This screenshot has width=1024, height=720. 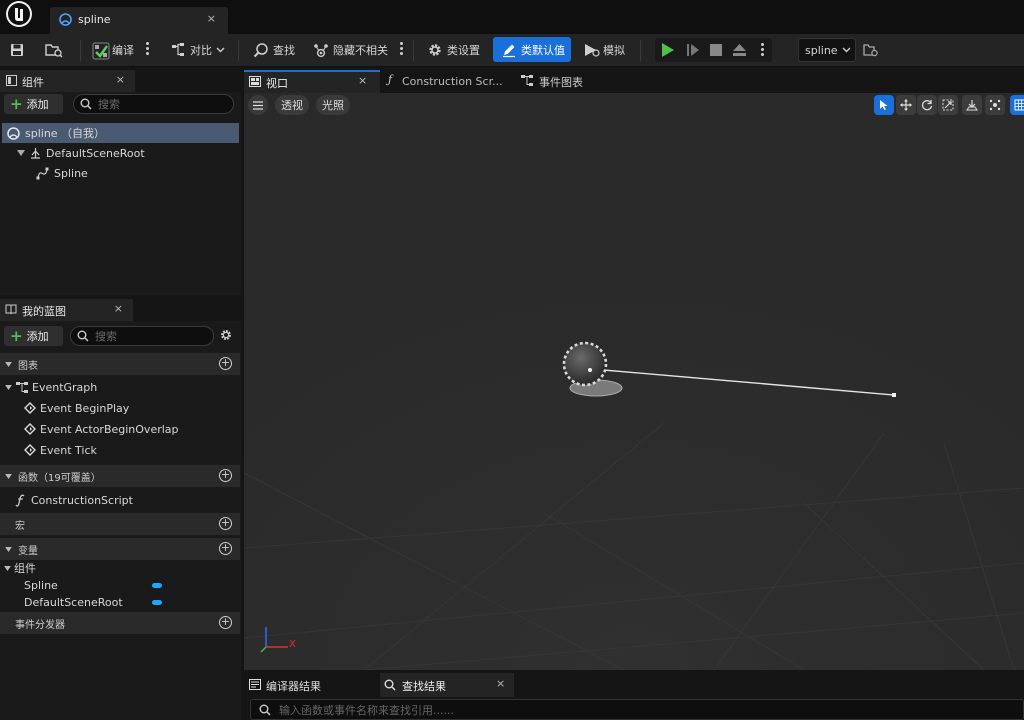 What do you see at coordinates (292, 105) in the screenshot?
I see `perspective-button: 透视` at bounding box center [292, 105].